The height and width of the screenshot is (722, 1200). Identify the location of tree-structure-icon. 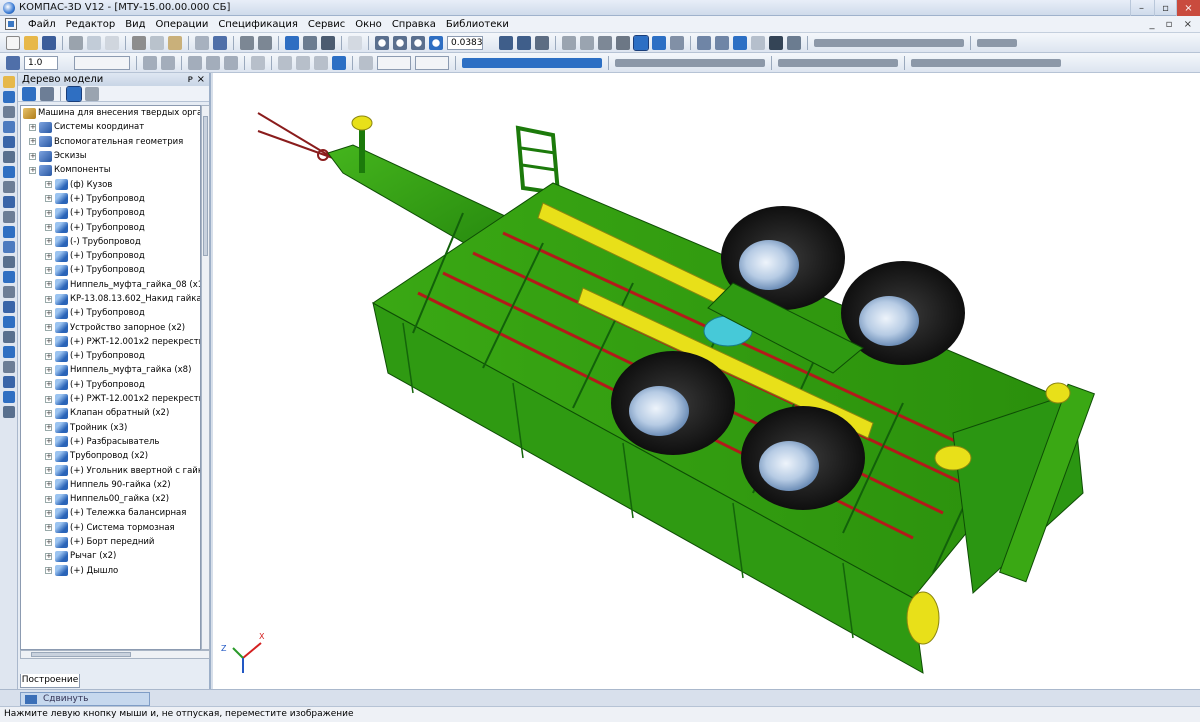
(29, 93).